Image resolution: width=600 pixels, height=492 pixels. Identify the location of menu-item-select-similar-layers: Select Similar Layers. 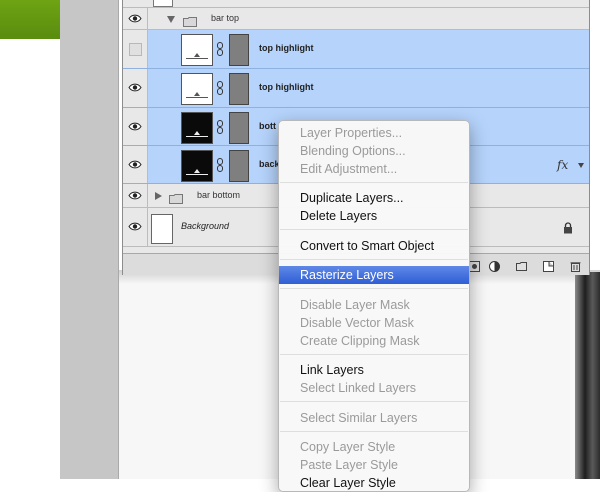
(359, 418).